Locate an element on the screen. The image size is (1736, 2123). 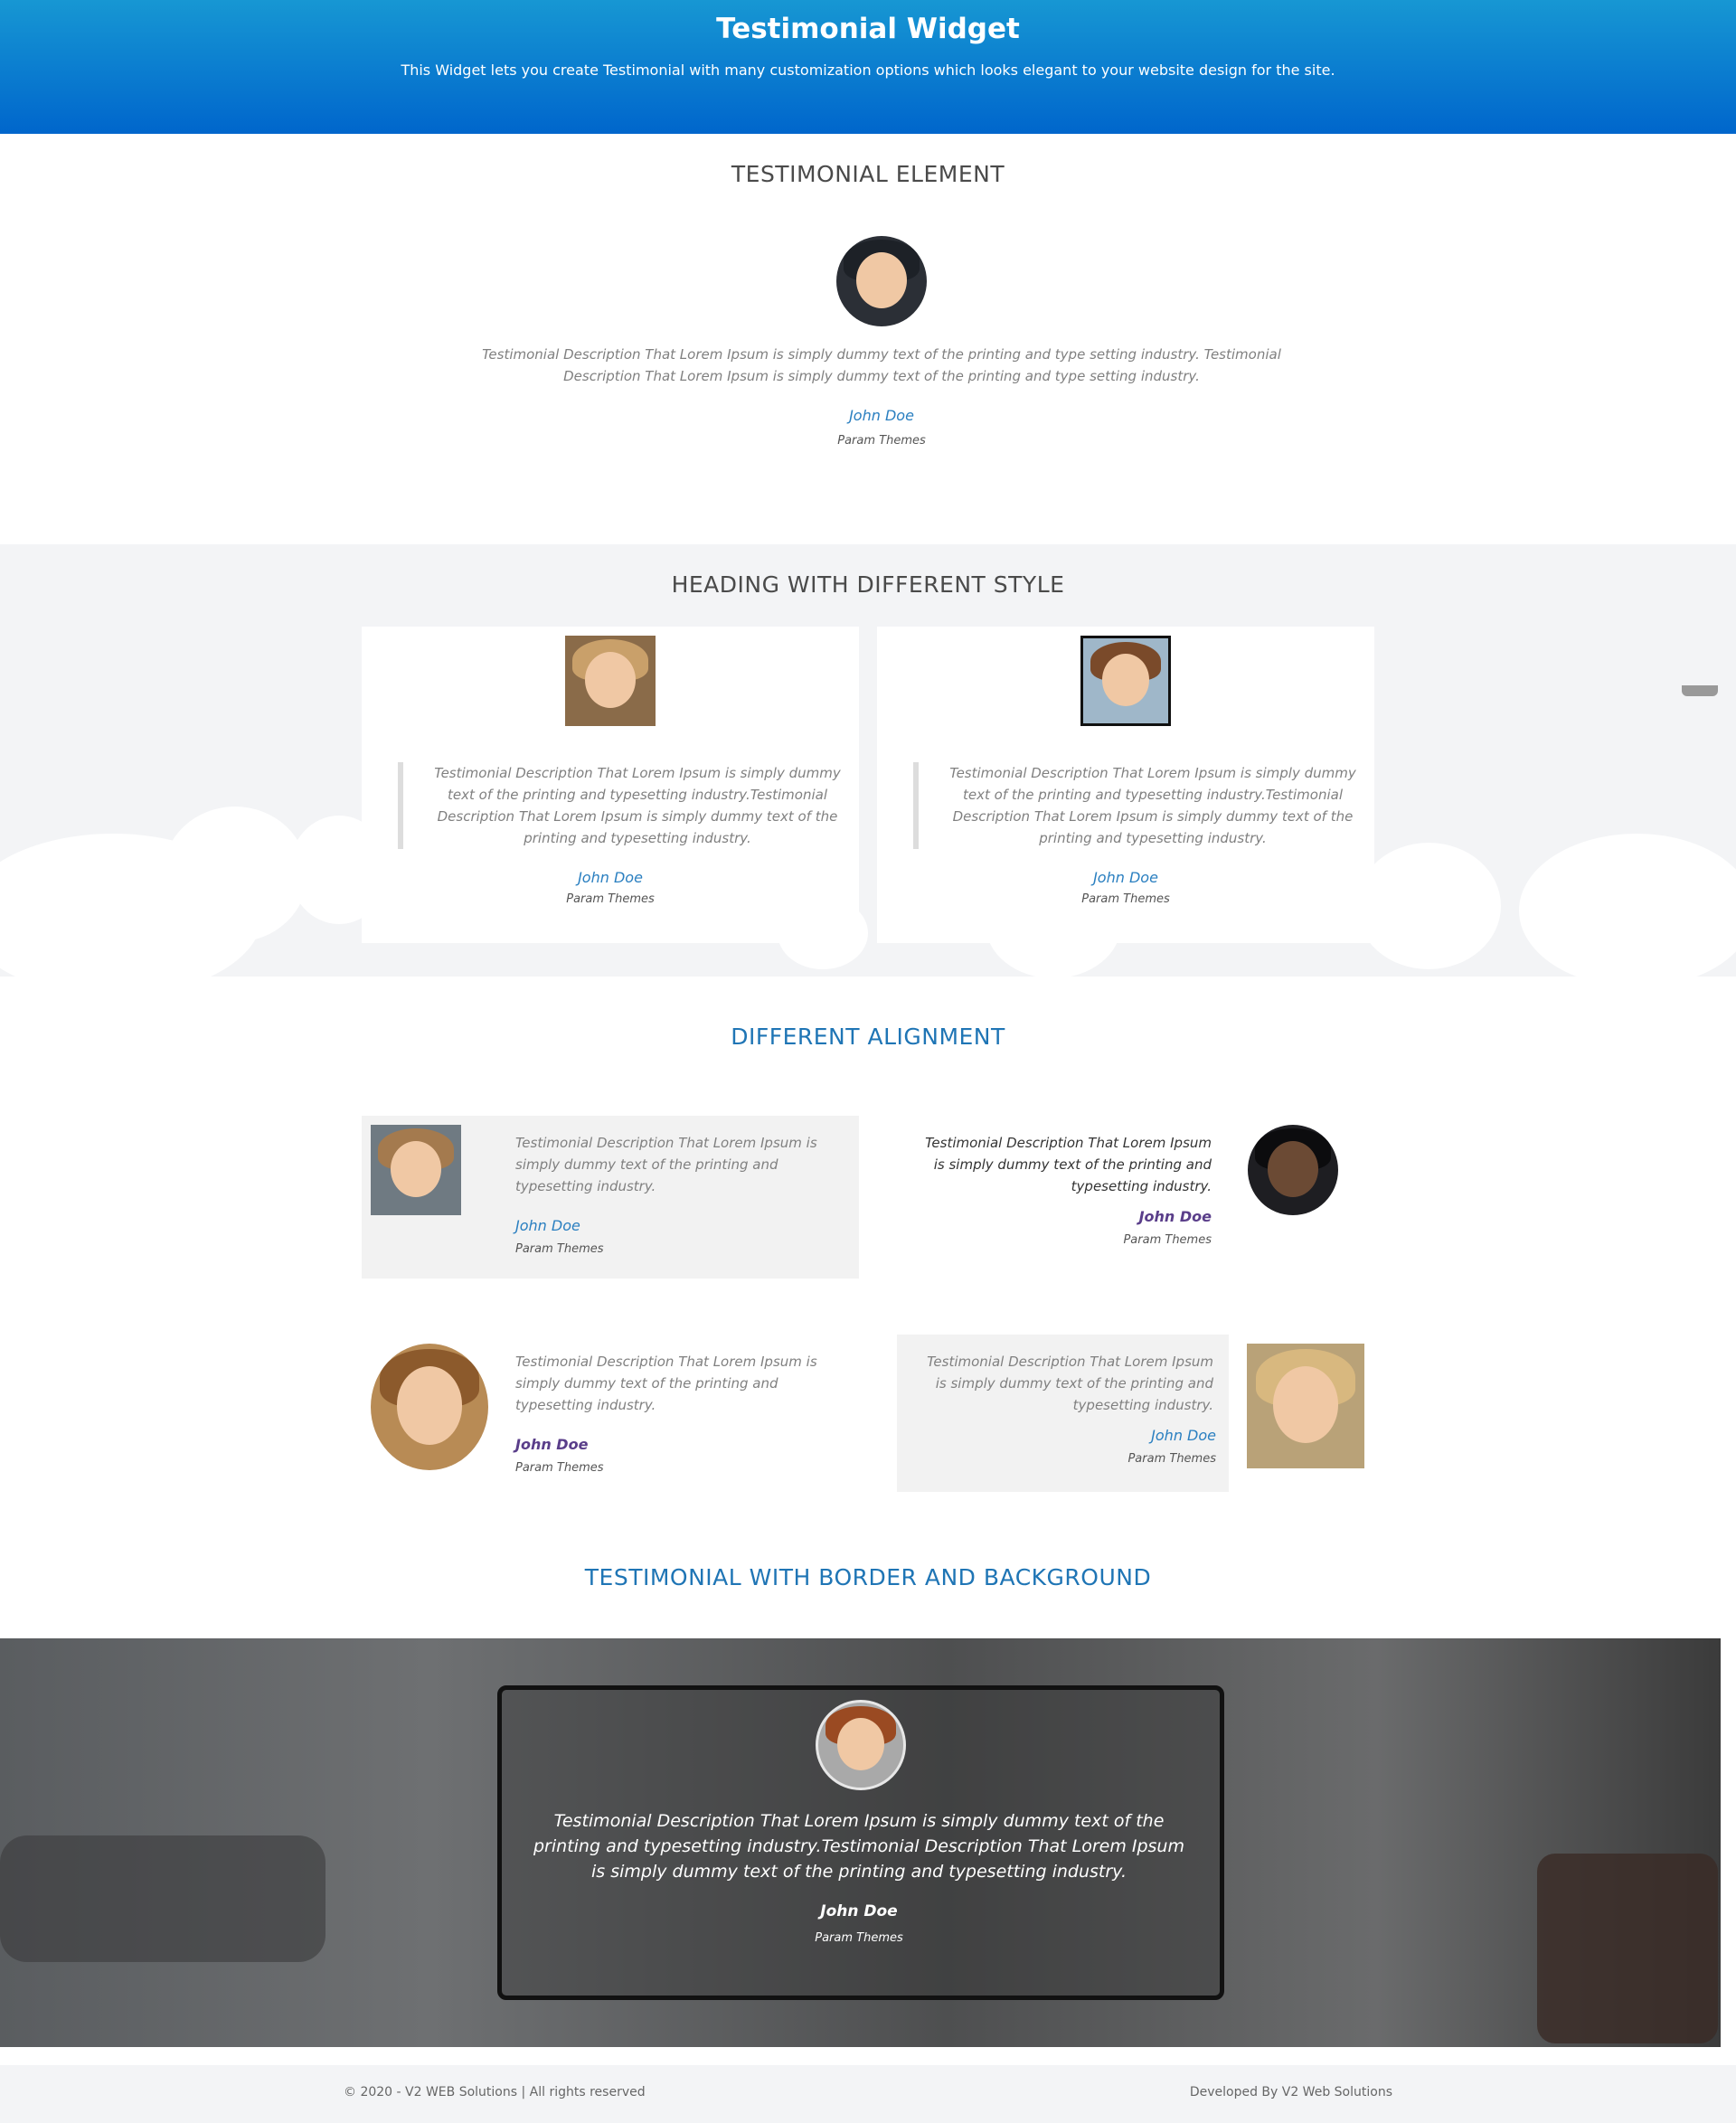
section-title-different-alignment: DIFFERENT ALIGNMENT is located at coordinates (868, 1037).